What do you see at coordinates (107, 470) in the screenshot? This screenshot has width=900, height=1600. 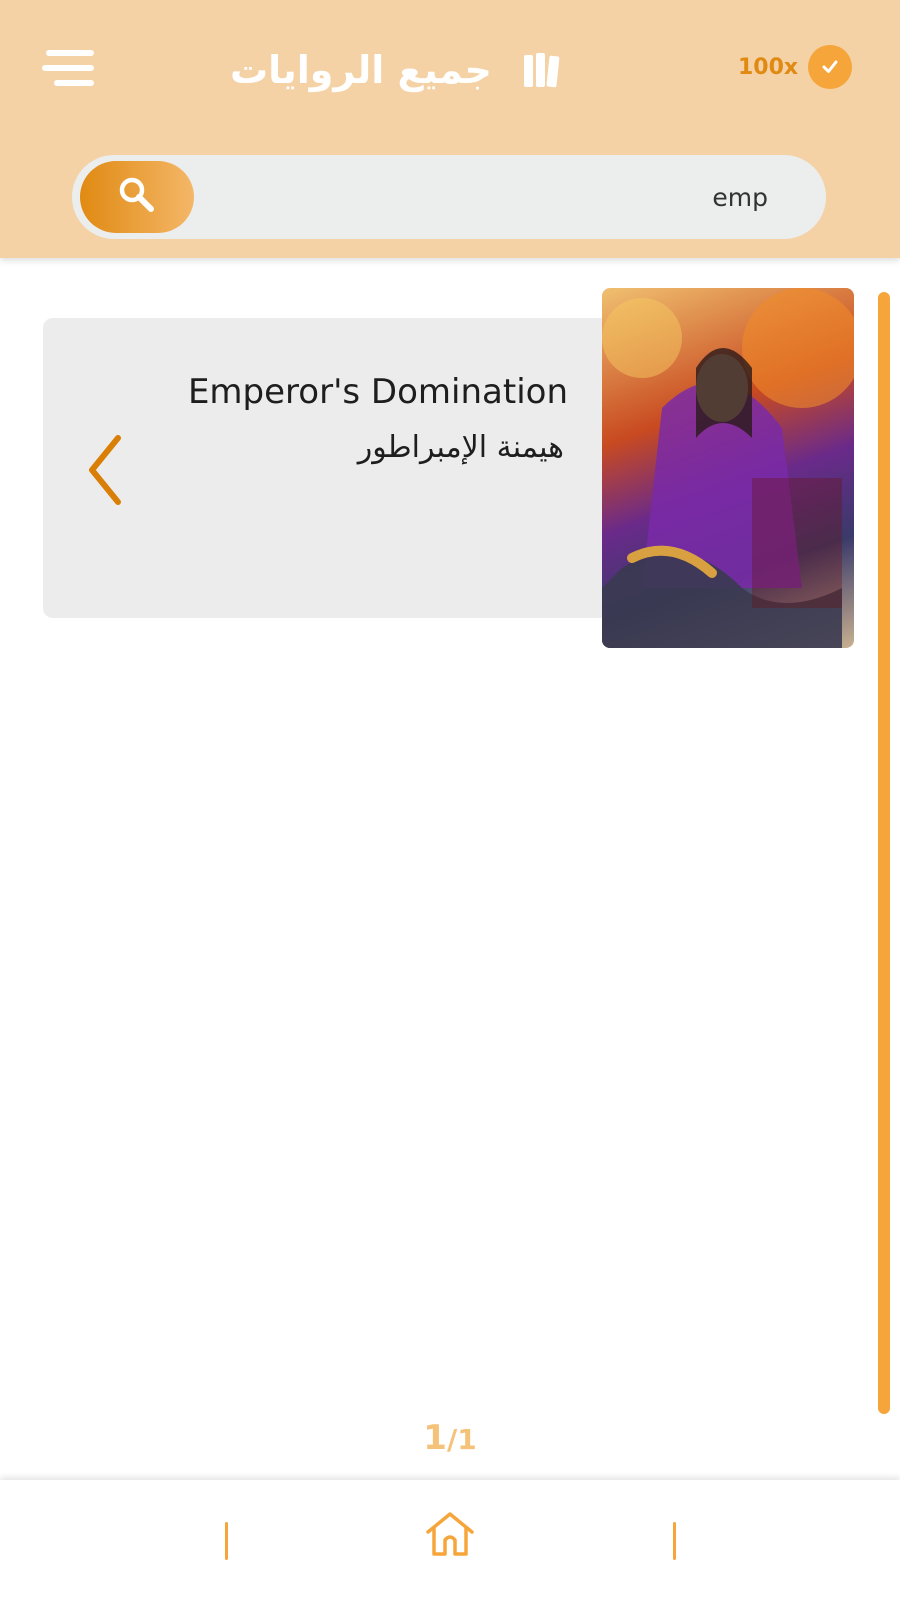 I see `chevron-left-icon` at bounding box center [107, 470].